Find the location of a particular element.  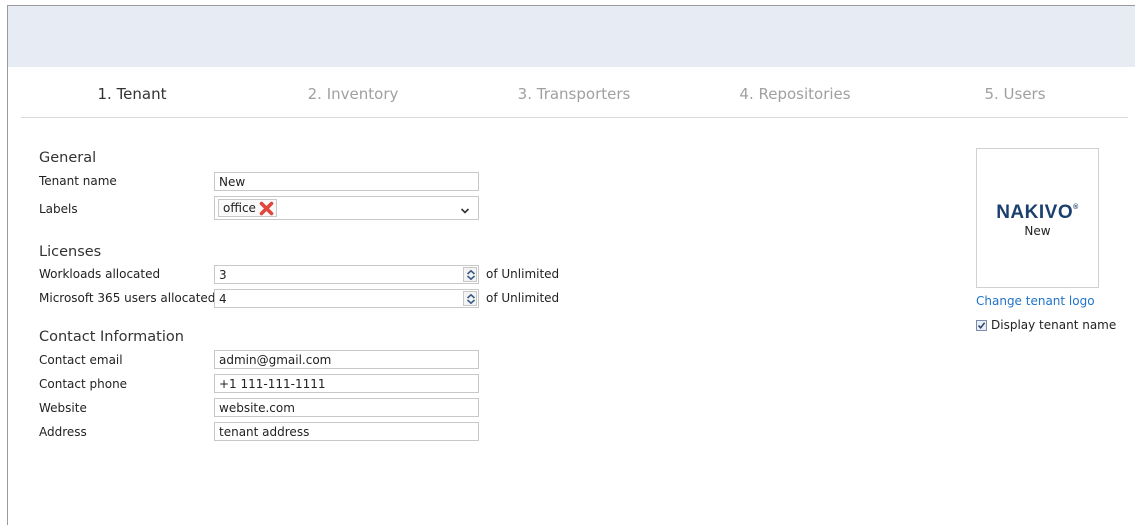

contact-phone-label: Contact phone is located at coordinates (83, 384).